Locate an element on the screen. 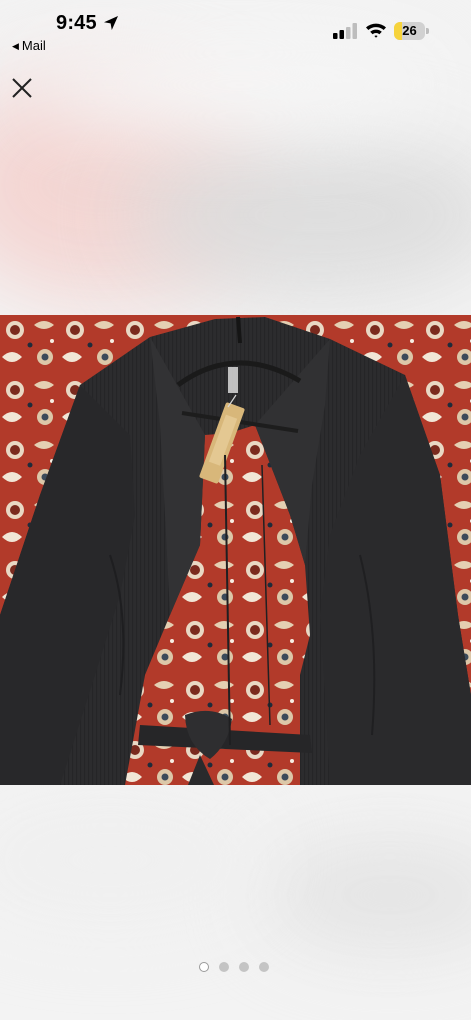 Image resolution: width=471 pixels, height=1020 pixels. close-icon is located at coordinates (22, 88).